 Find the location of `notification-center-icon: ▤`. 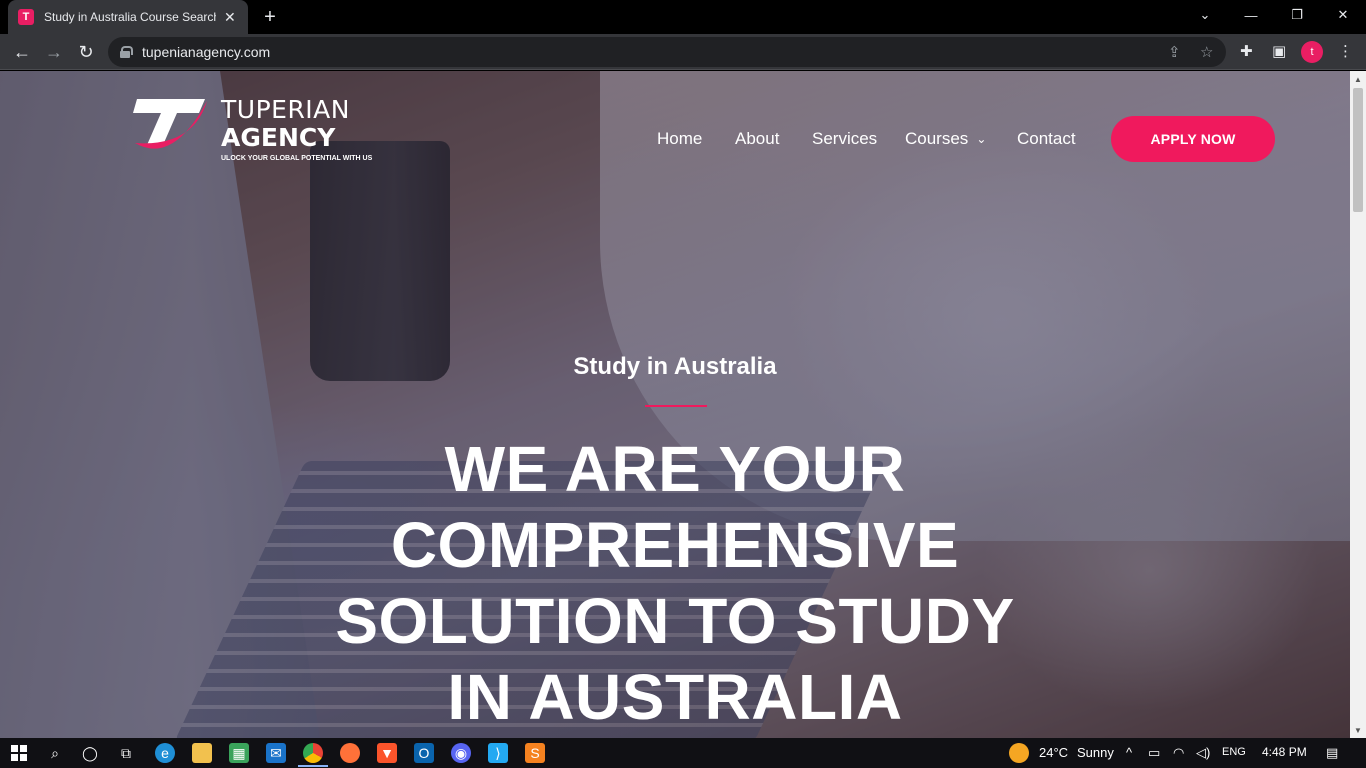

notification-center-icon: ▤ is located at coordinates (1332, 753).